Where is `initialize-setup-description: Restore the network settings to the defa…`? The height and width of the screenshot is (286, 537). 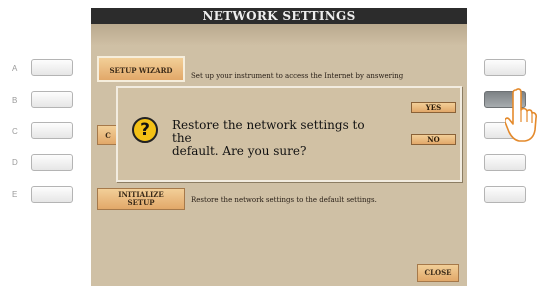 initialize-setup-description: Restore the network settings to the defa… is located at coordinates (284, 200).